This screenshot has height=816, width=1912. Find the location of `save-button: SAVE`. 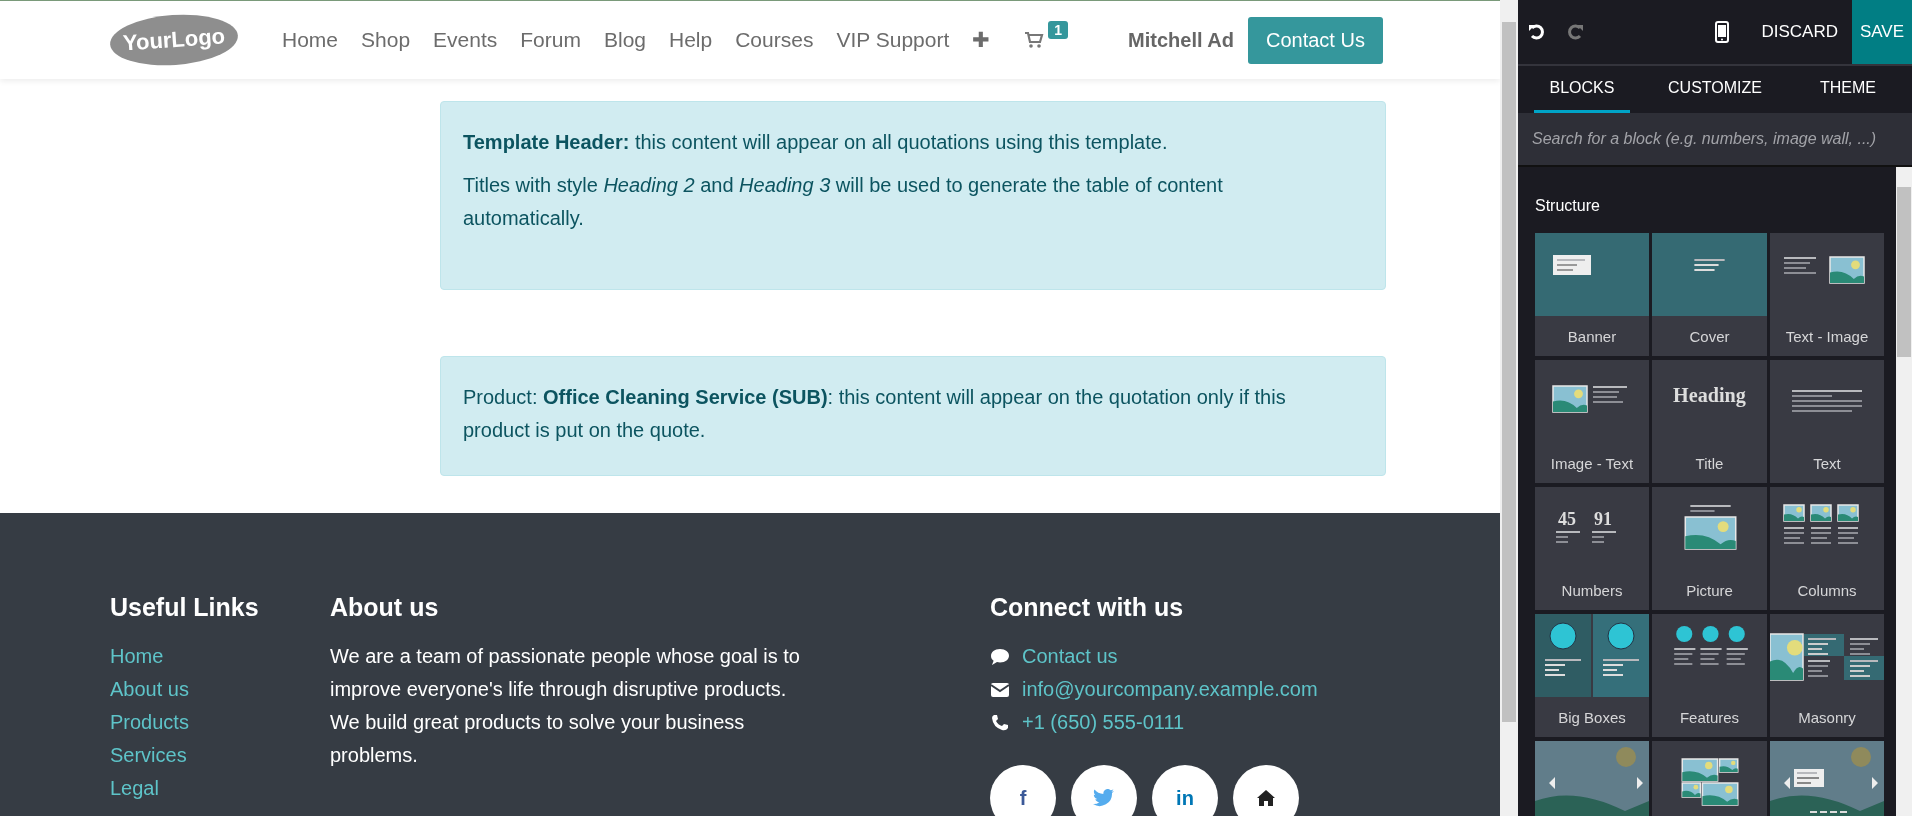

save-button: SAVE is located at coordinates (1882, 32).